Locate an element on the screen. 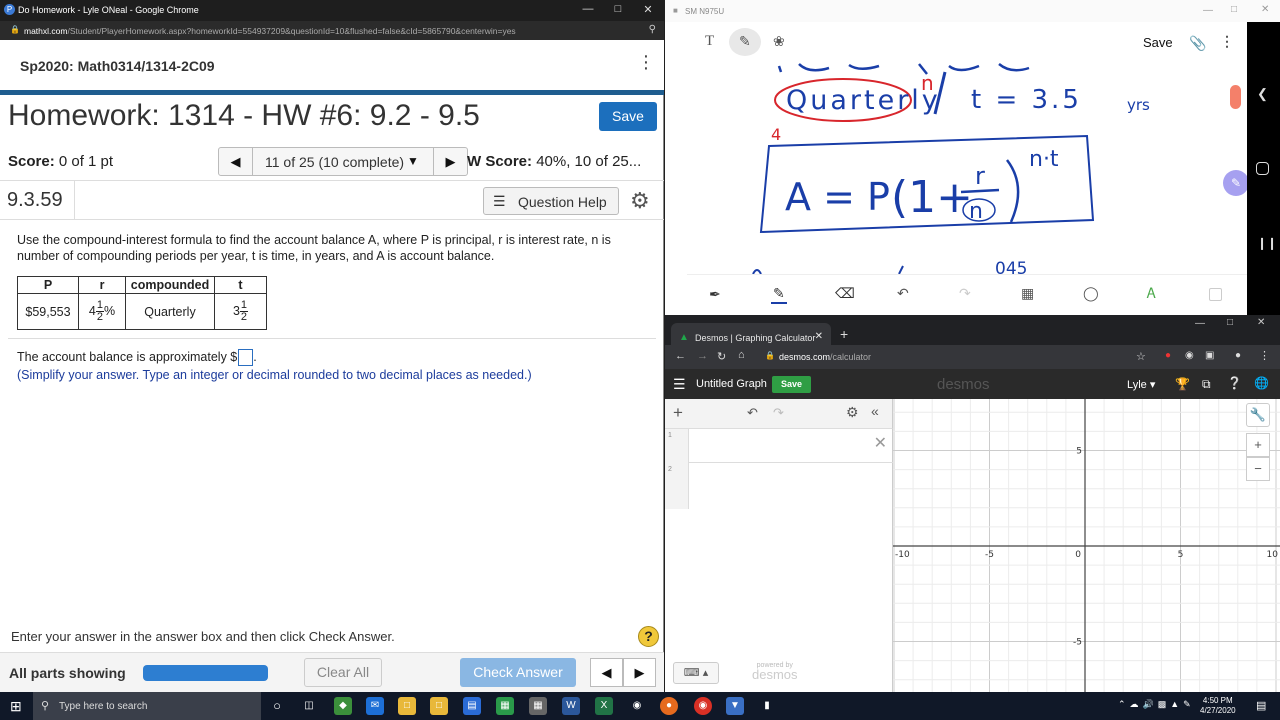 The width and height of the screenshot is (1280, 720). check-answer-button: Check Answer is located at coordinates (518, 672).